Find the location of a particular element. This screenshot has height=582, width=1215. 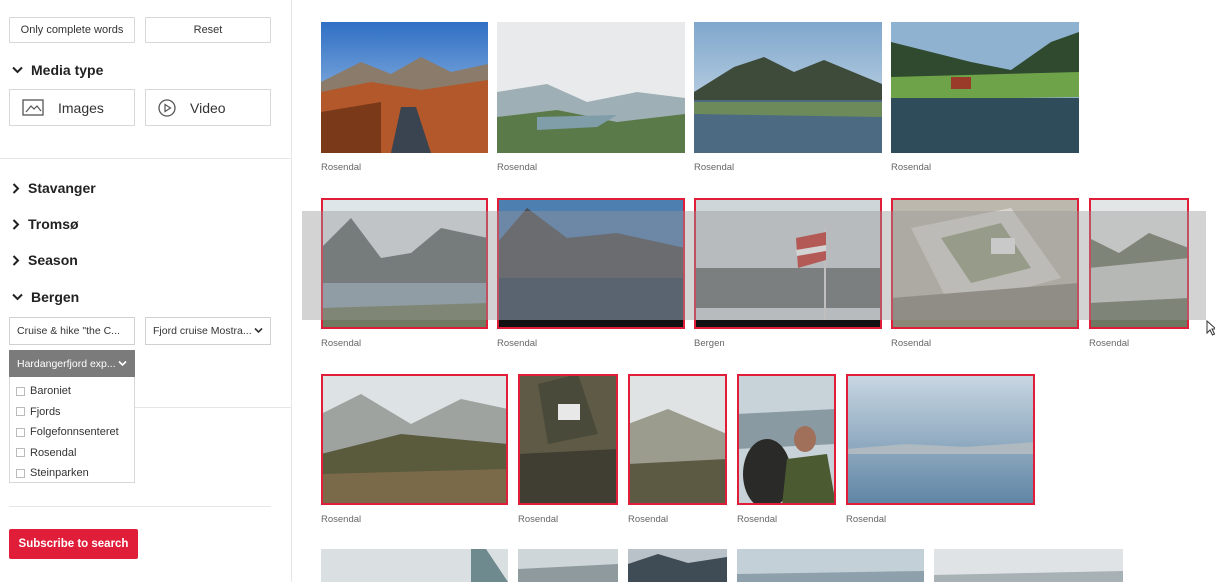

option-folgefonnsenteret: Folgefonnsenteret is located at coordinates (72, 432).